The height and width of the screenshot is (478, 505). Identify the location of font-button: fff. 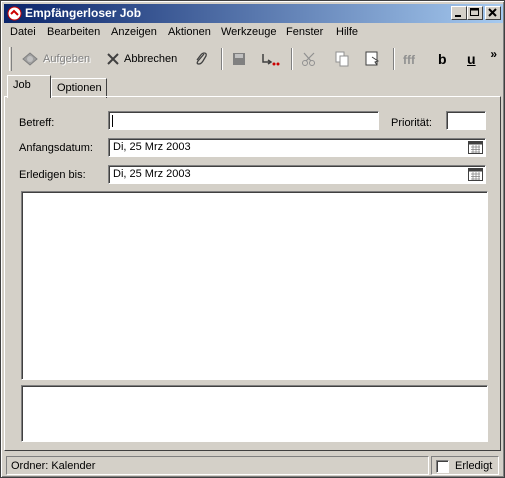
(413, 59).